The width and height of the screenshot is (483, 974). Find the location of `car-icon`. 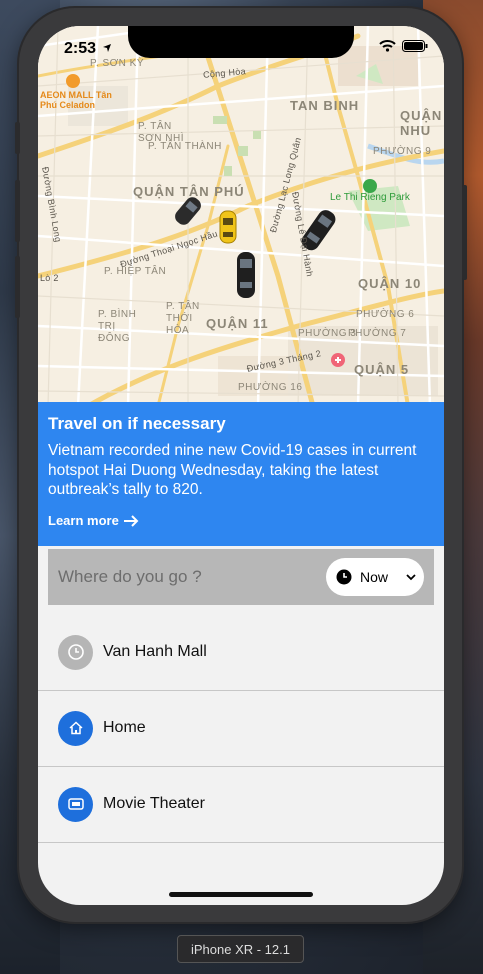

car-icon is located at coordinates (228, 227).